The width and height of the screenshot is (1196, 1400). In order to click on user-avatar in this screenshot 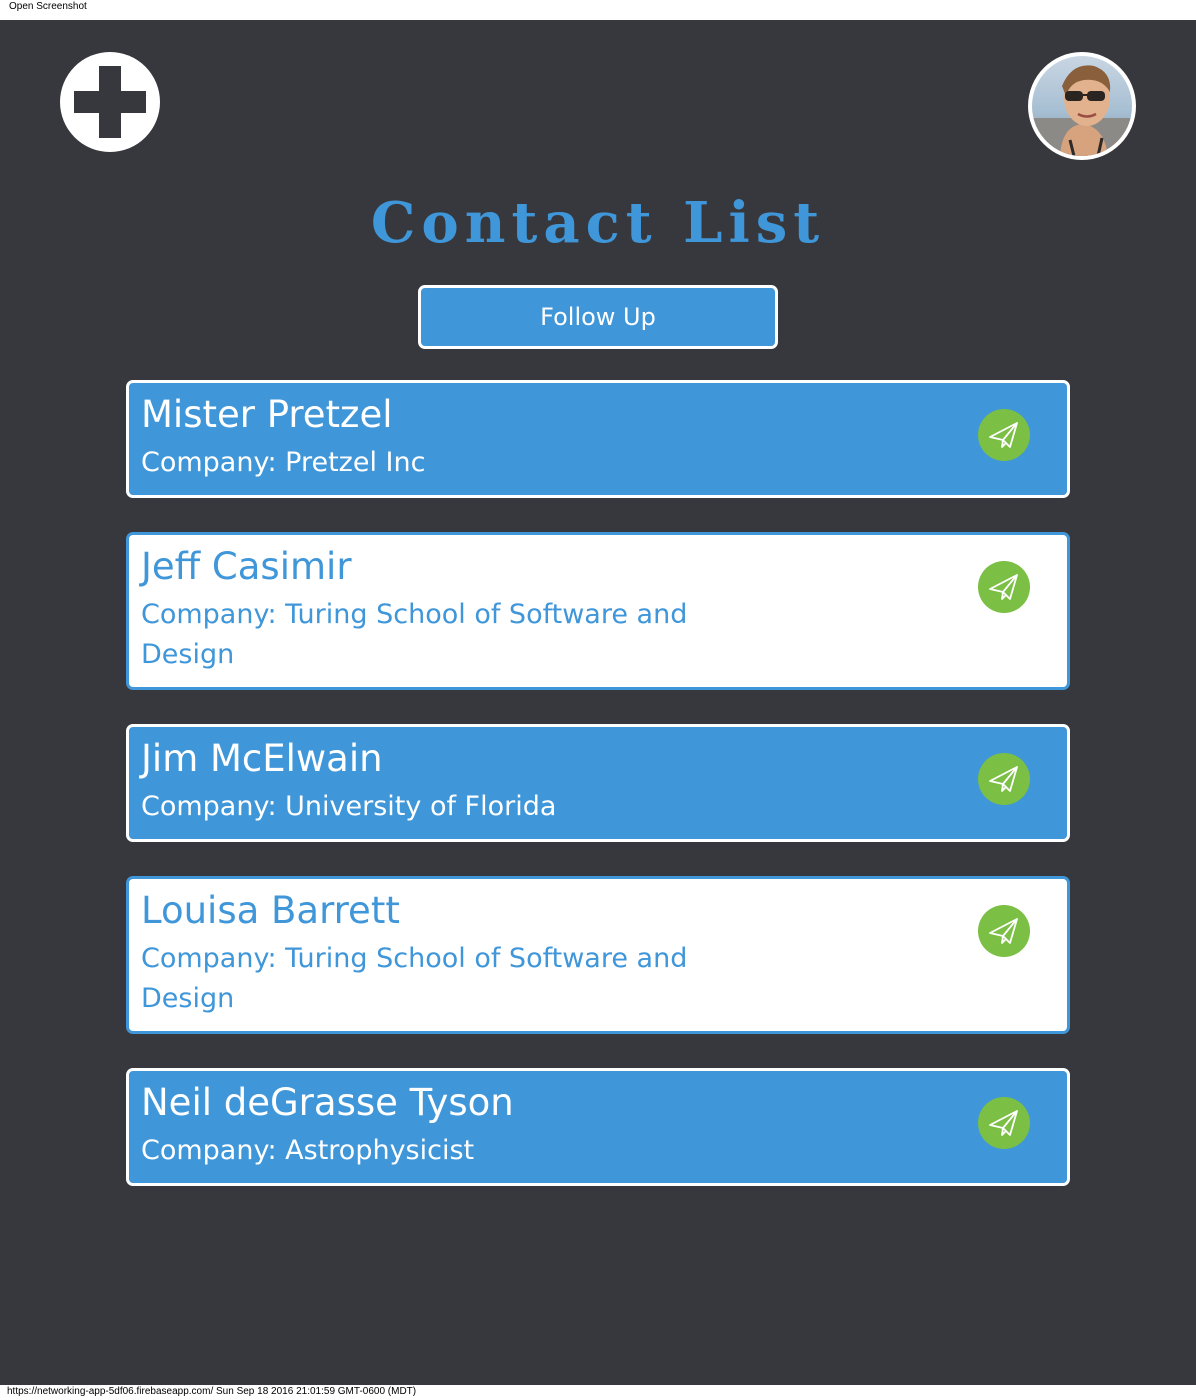, I will do `click(1082, 106)`.